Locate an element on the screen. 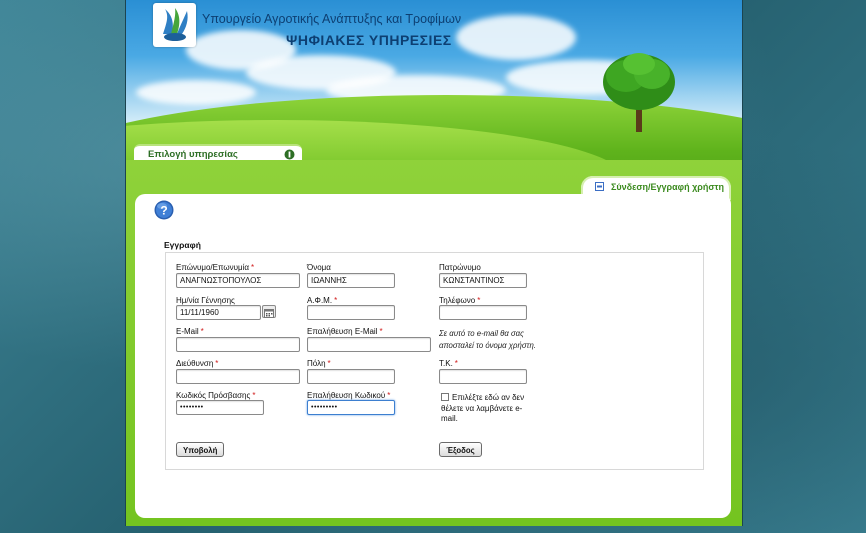 The width and height of the screenshot is (866, 533). email-input is located at coordinates (238, 344).